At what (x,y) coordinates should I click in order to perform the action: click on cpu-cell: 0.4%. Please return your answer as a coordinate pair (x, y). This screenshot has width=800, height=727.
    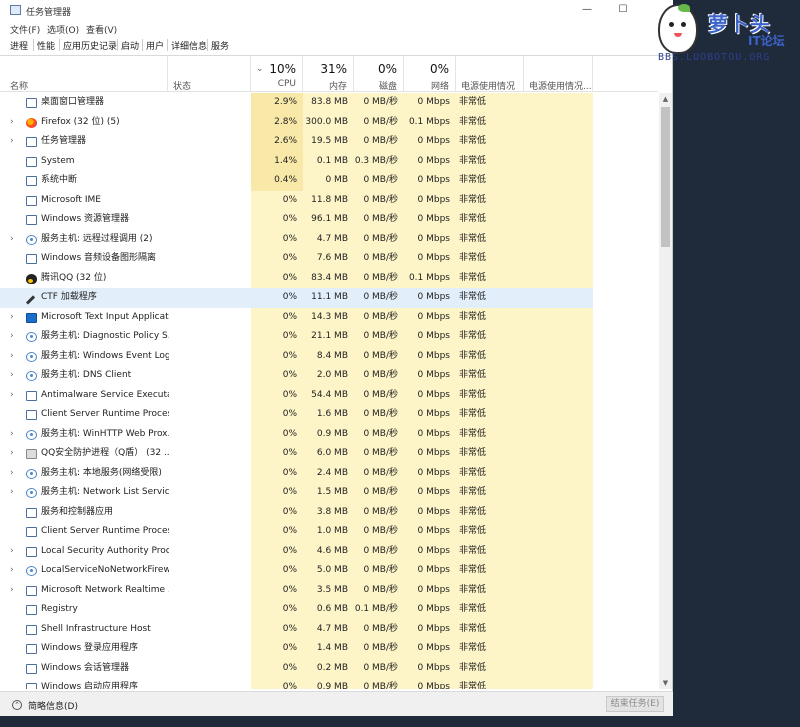
    Looking at the image, I should click on (277, 181).